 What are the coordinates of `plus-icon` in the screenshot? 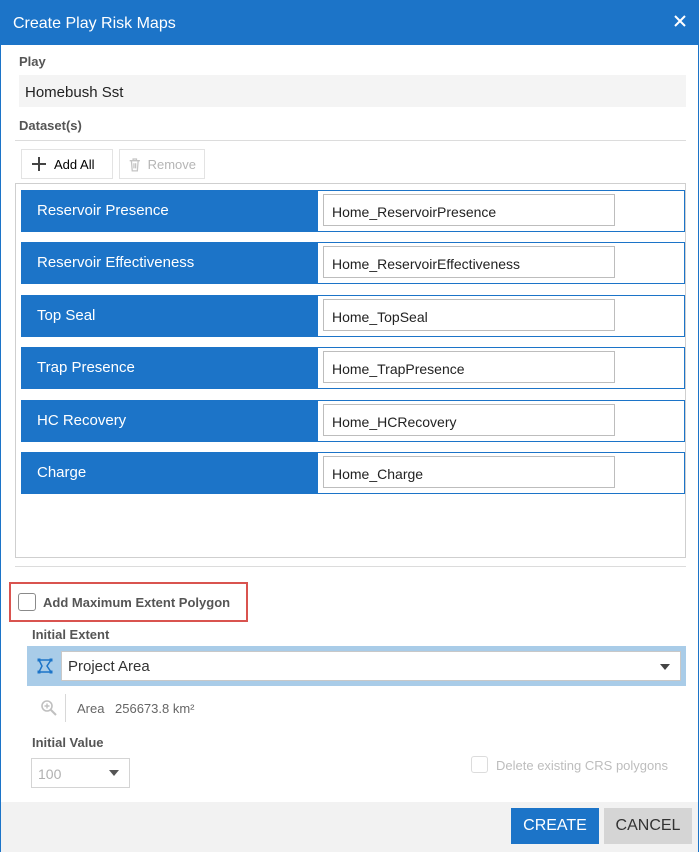 It's located at (39, 164).